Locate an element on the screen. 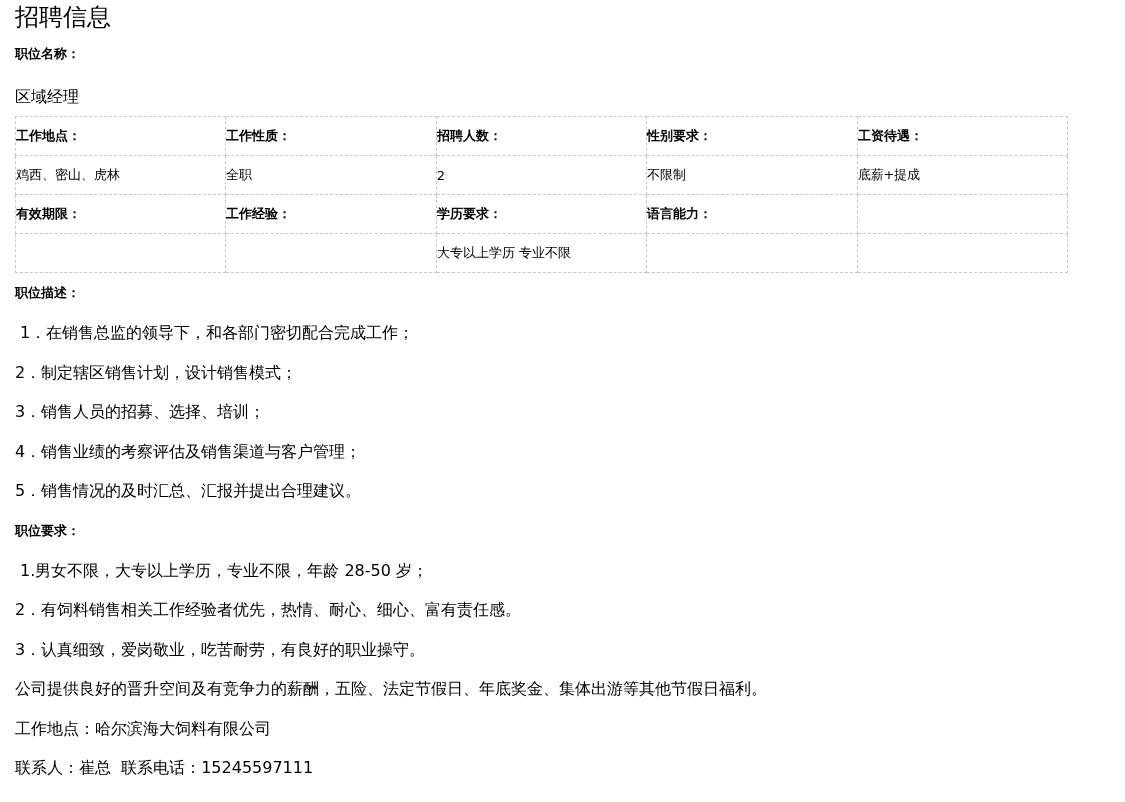 This screenshot has height=802, width=1125. table-cell: 工作经验： is located at coordinates (259, 213).